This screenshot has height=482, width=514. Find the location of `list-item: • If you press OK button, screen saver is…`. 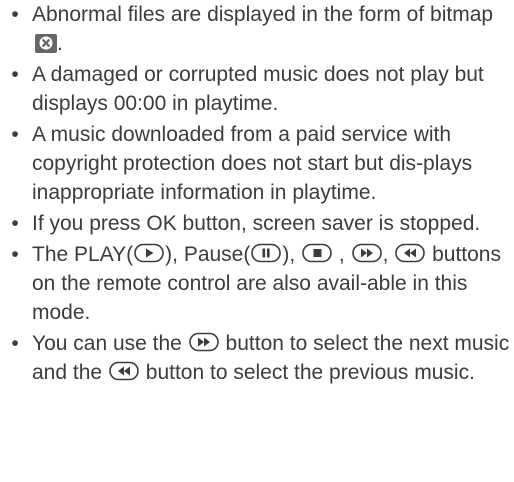

list-item: • If you press OK button, screen saver is… is located at coordinates (257, 223).